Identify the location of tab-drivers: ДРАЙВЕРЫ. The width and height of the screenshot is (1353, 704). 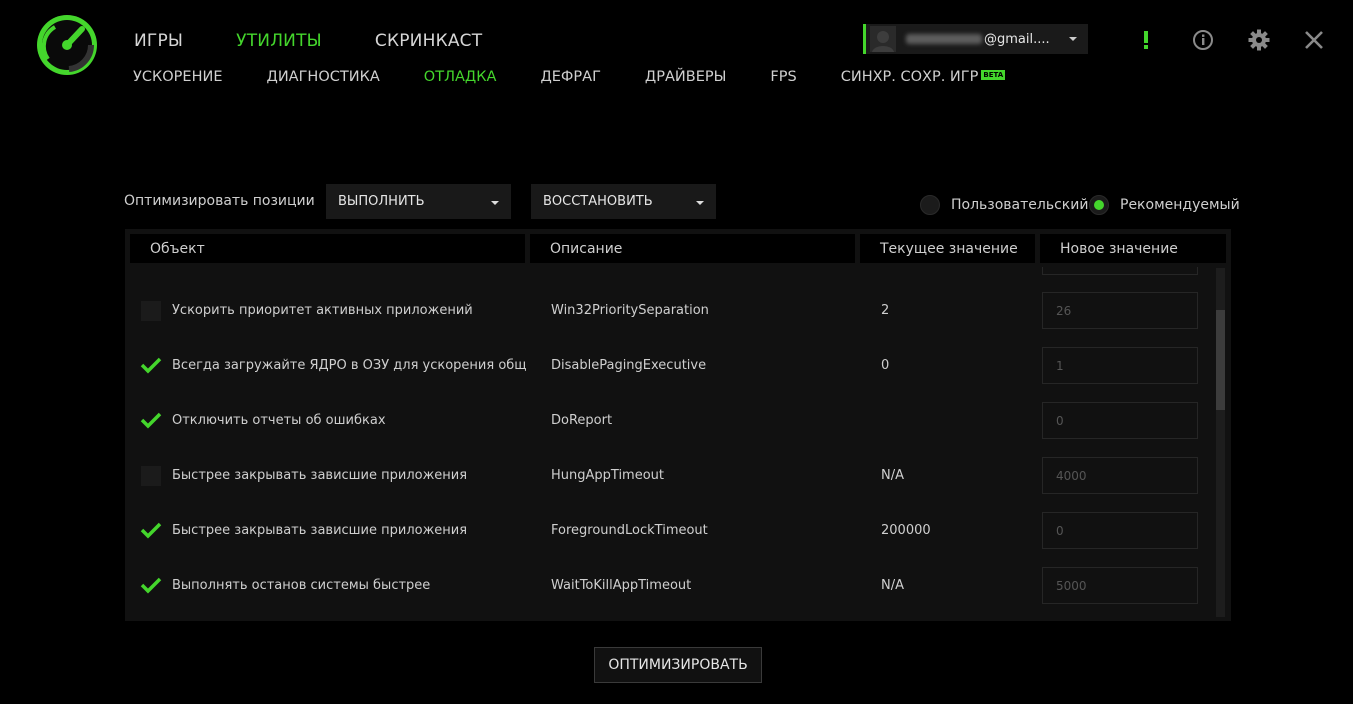
(686, 77).